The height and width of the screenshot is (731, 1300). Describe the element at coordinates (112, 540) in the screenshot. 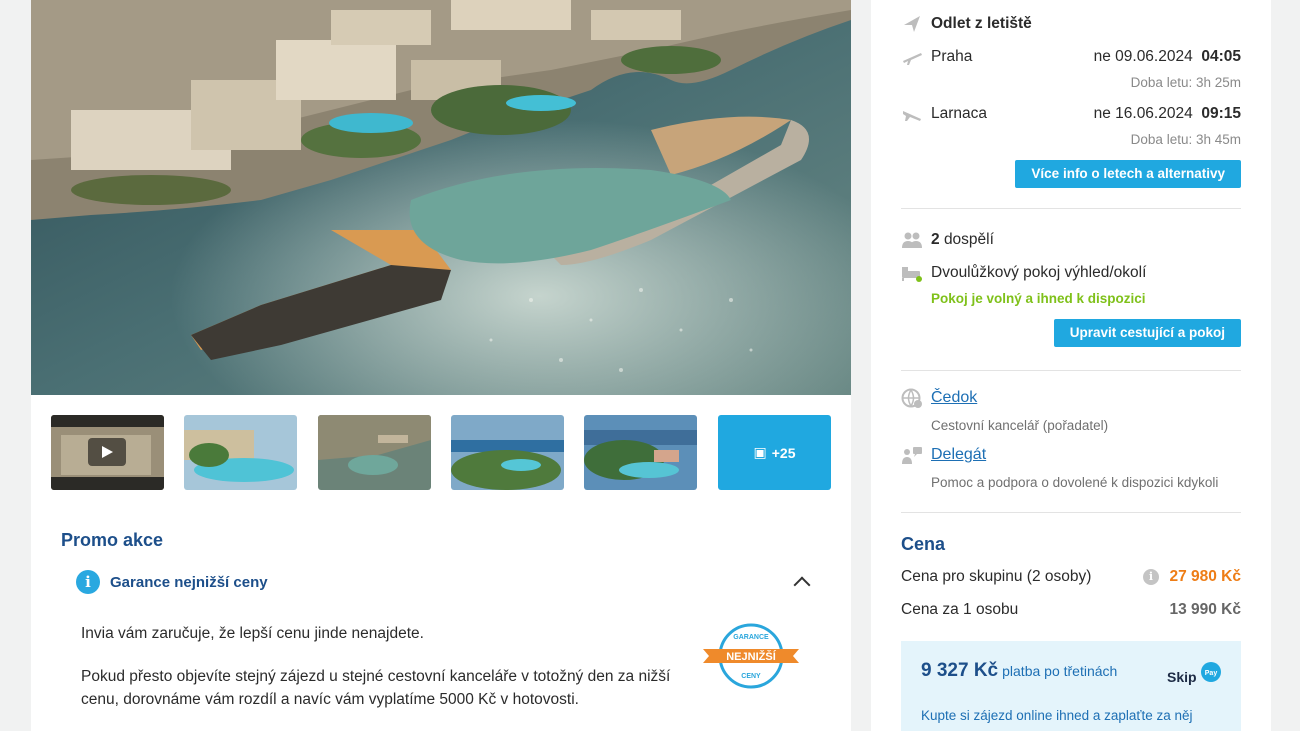

I see `promo-title: Promo akce` at that location.